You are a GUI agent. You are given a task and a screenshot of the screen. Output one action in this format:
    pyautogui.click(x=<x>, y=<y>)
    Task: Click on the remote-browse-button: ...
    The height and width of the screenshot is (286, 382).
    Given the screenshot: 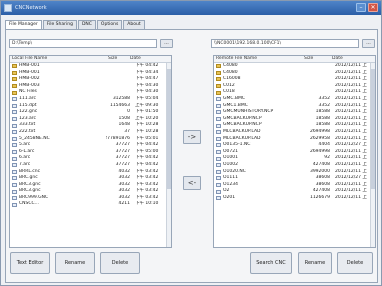 What is the action you would take?
    pyautogui.click(x=368, y=43)
    